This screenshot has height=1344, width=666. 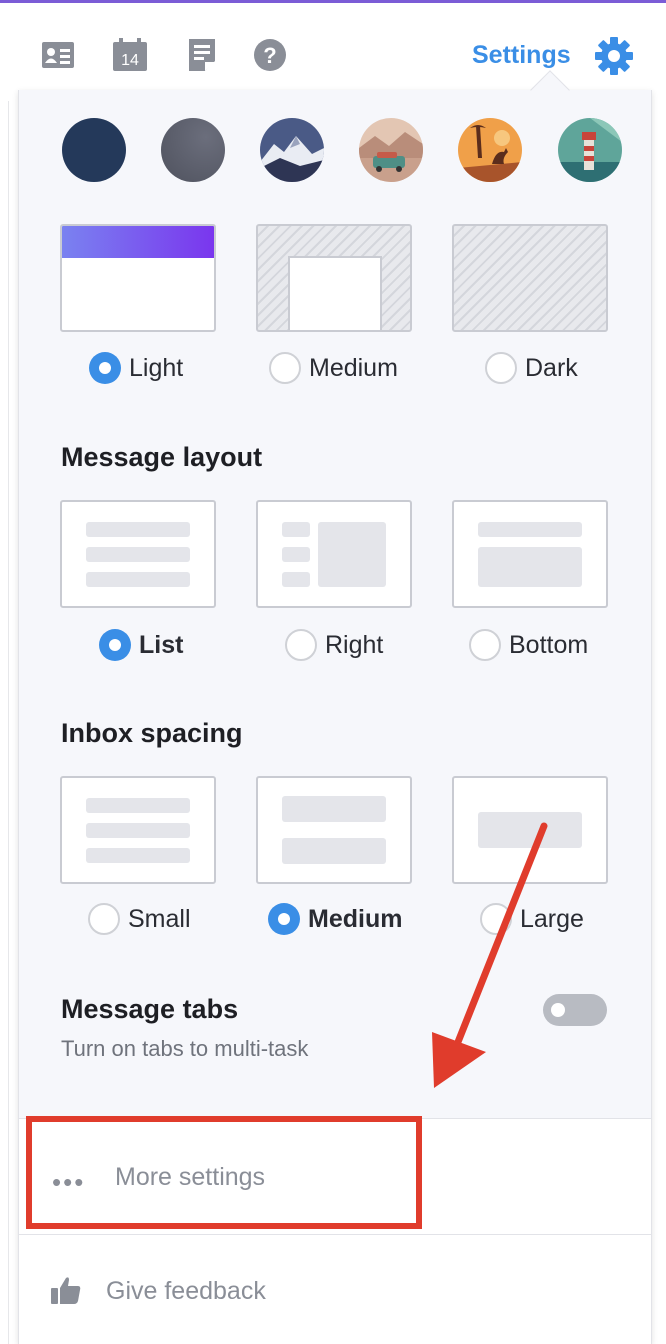 I want to click on navy-swatch, so click(x=94, y=150).